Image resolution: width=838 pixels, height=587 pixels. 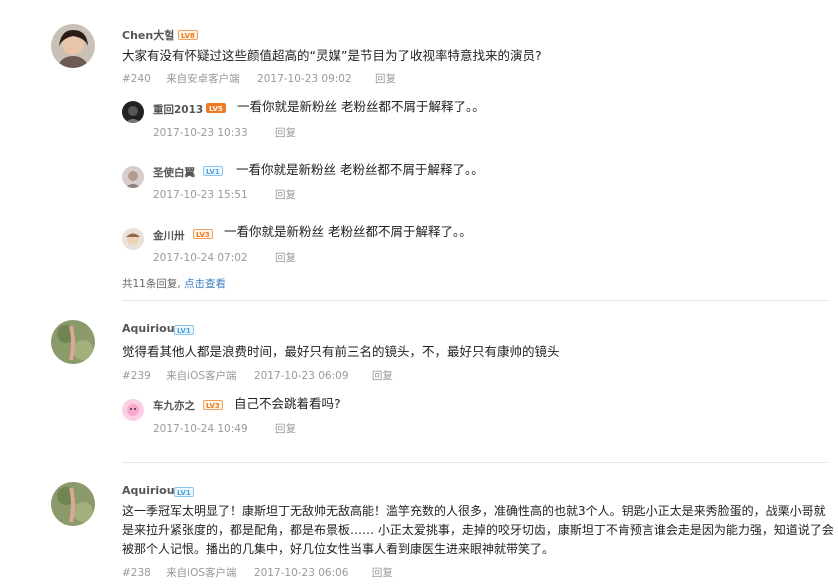 I want to click on reply-username: 重回2013, so click(x=178, y=109).